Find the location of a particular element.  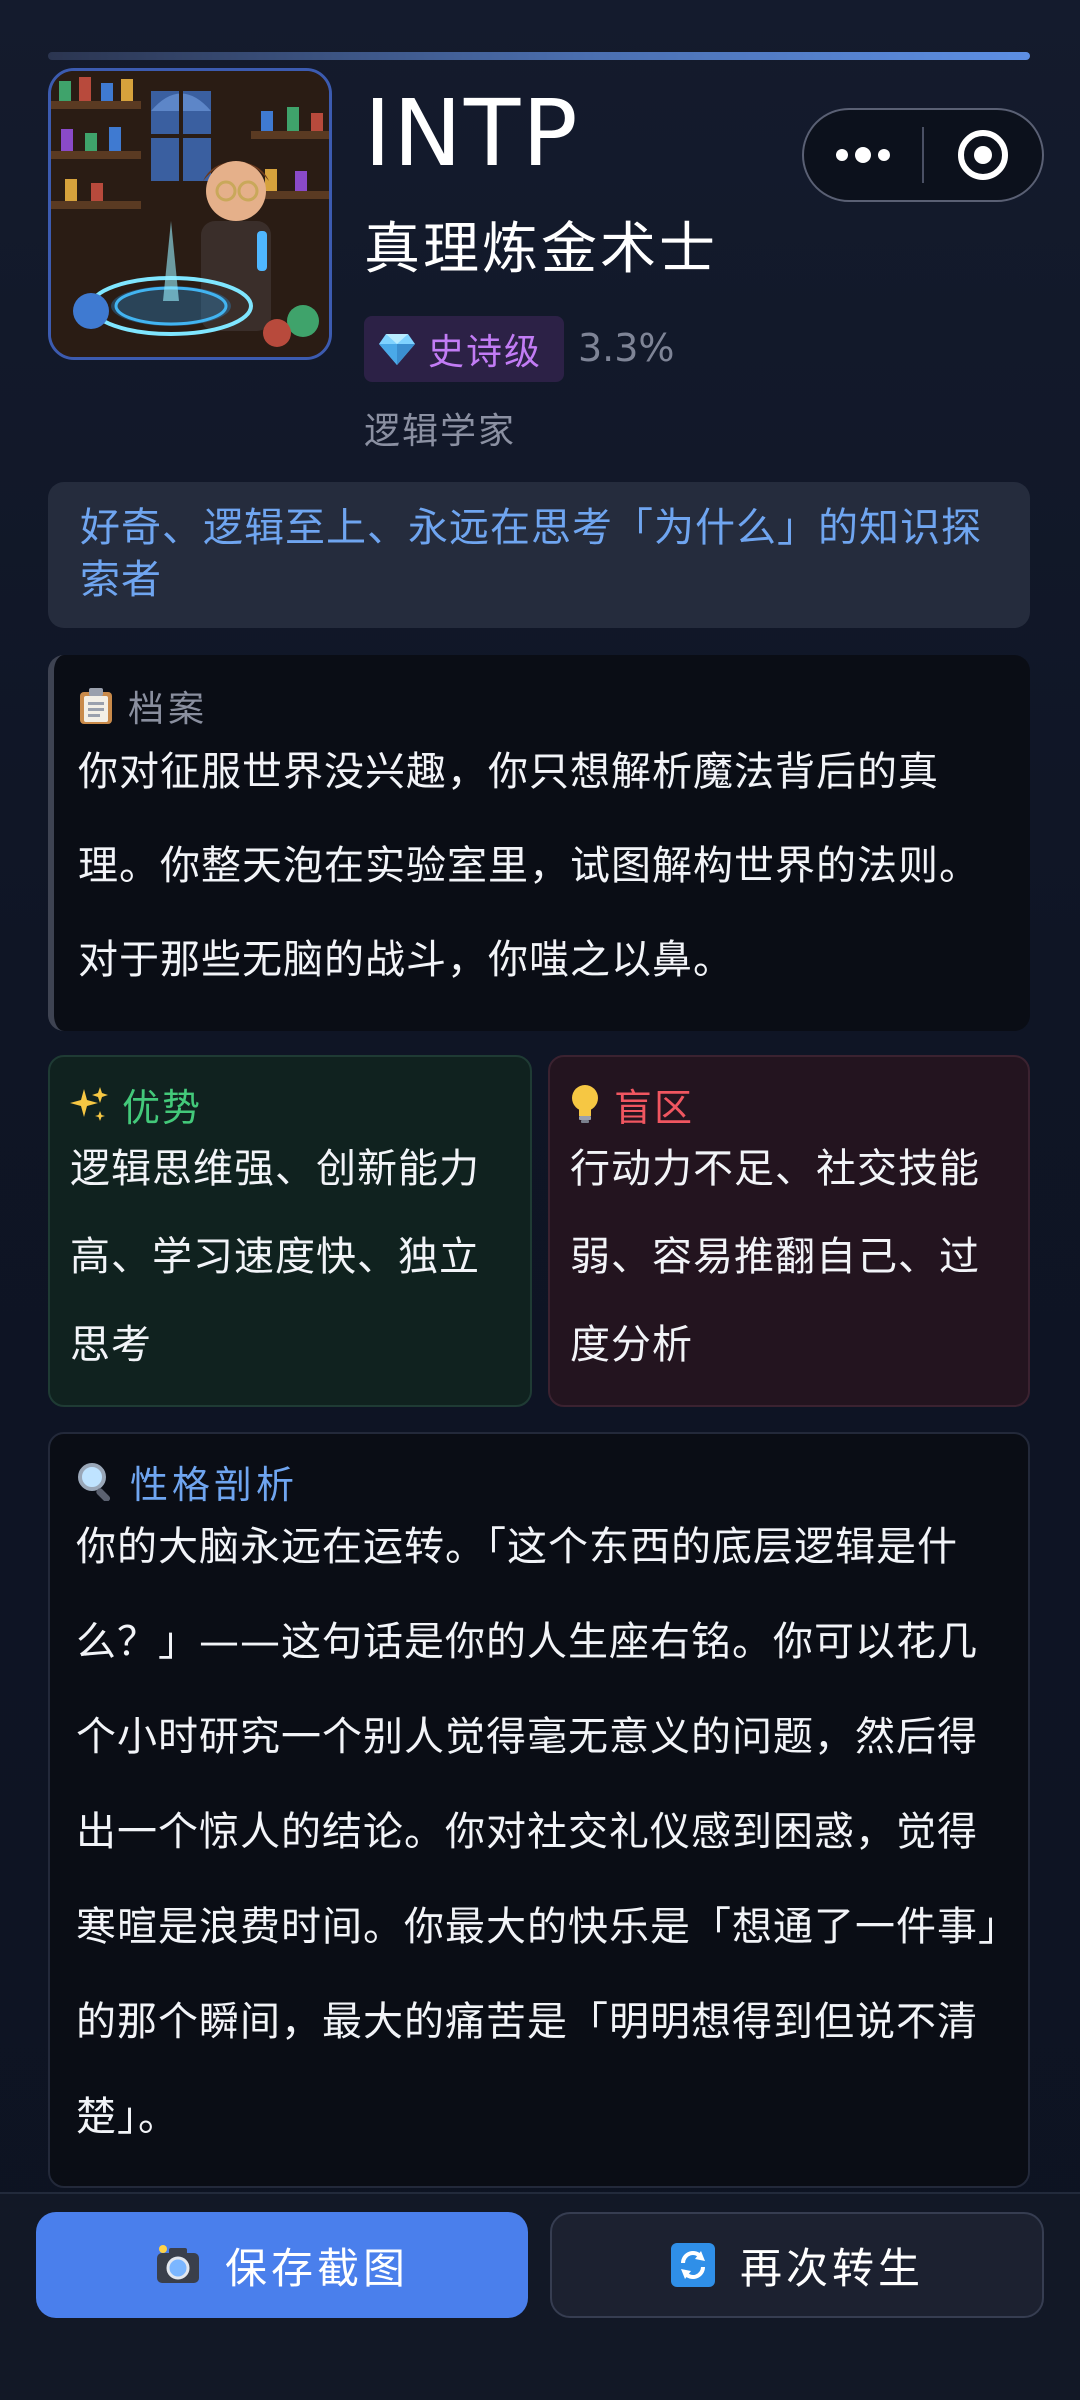

save-screenshot-button: 保存截图 is located at coordinates (282, 2265).